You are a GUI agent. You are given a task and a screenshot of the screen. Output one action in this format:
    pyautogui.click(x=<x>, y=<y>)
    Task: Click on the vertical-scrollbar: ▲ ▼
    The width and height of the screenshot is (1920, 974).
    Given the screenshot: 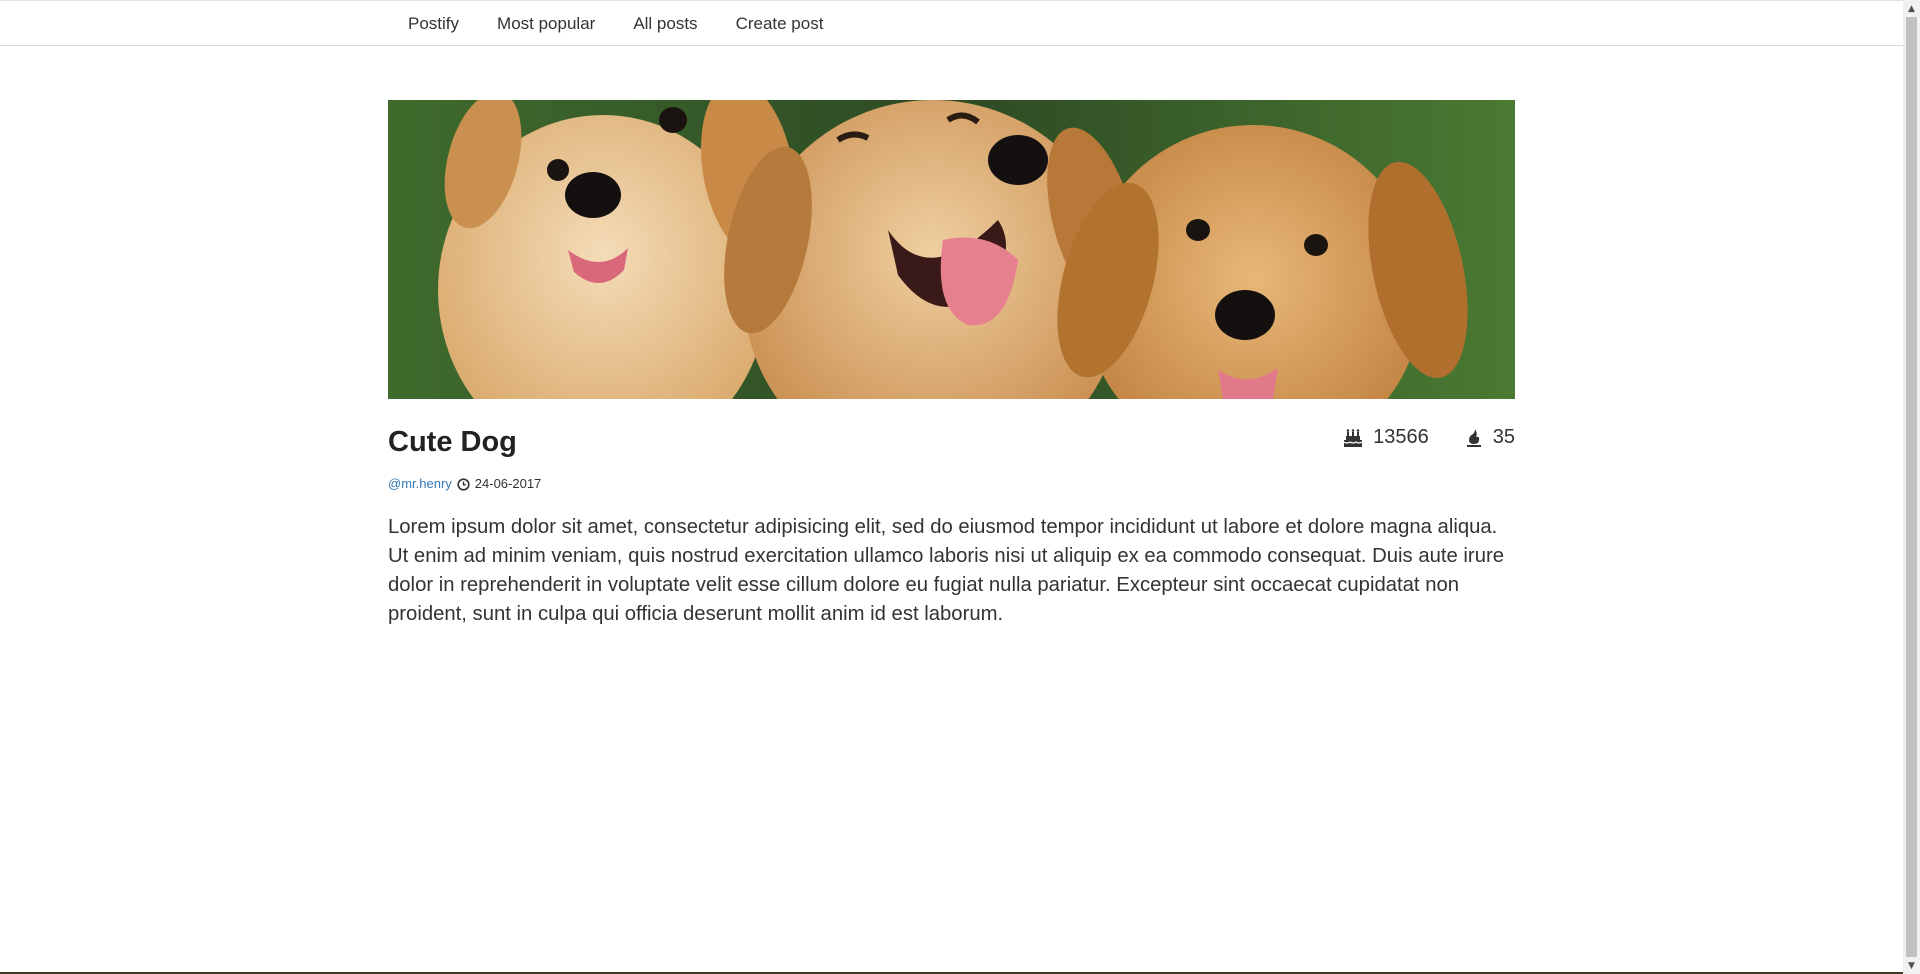 What is the action you would take?
    pyautogui.click(x=1911, y=487)
    